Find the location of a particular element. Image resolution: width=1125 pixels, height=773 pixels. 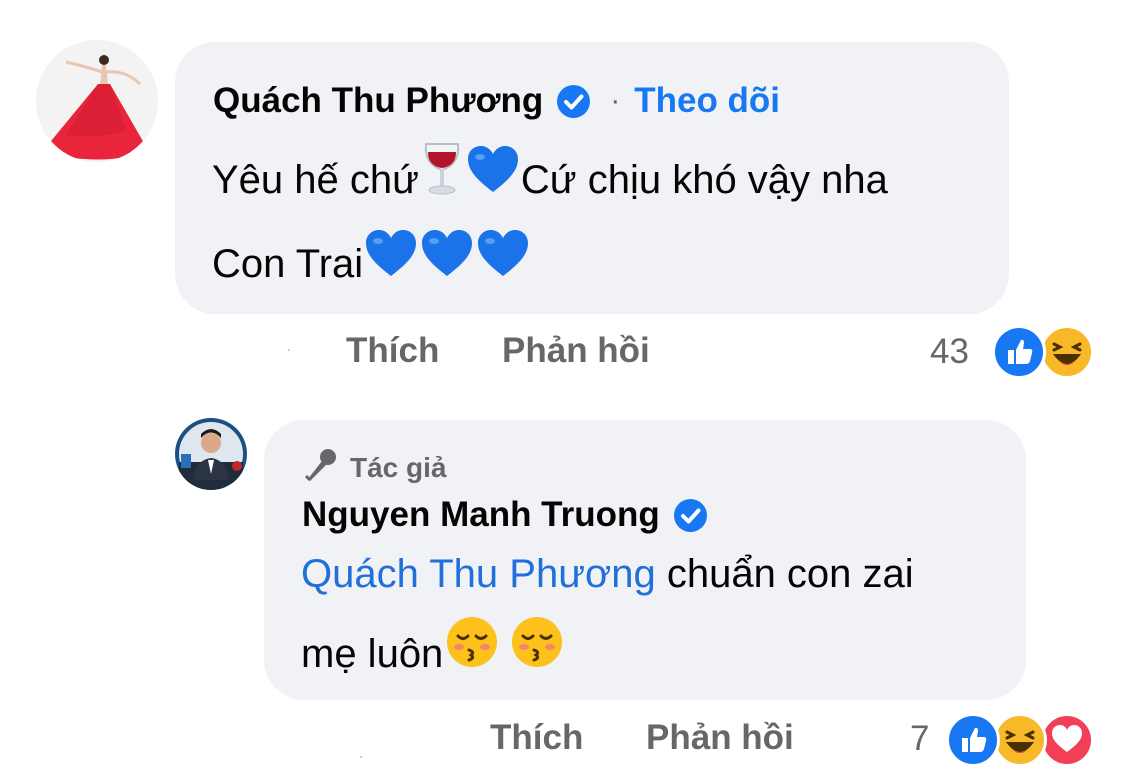

avatar-nguyen-manh-truong is located at coordinates (211, 454).